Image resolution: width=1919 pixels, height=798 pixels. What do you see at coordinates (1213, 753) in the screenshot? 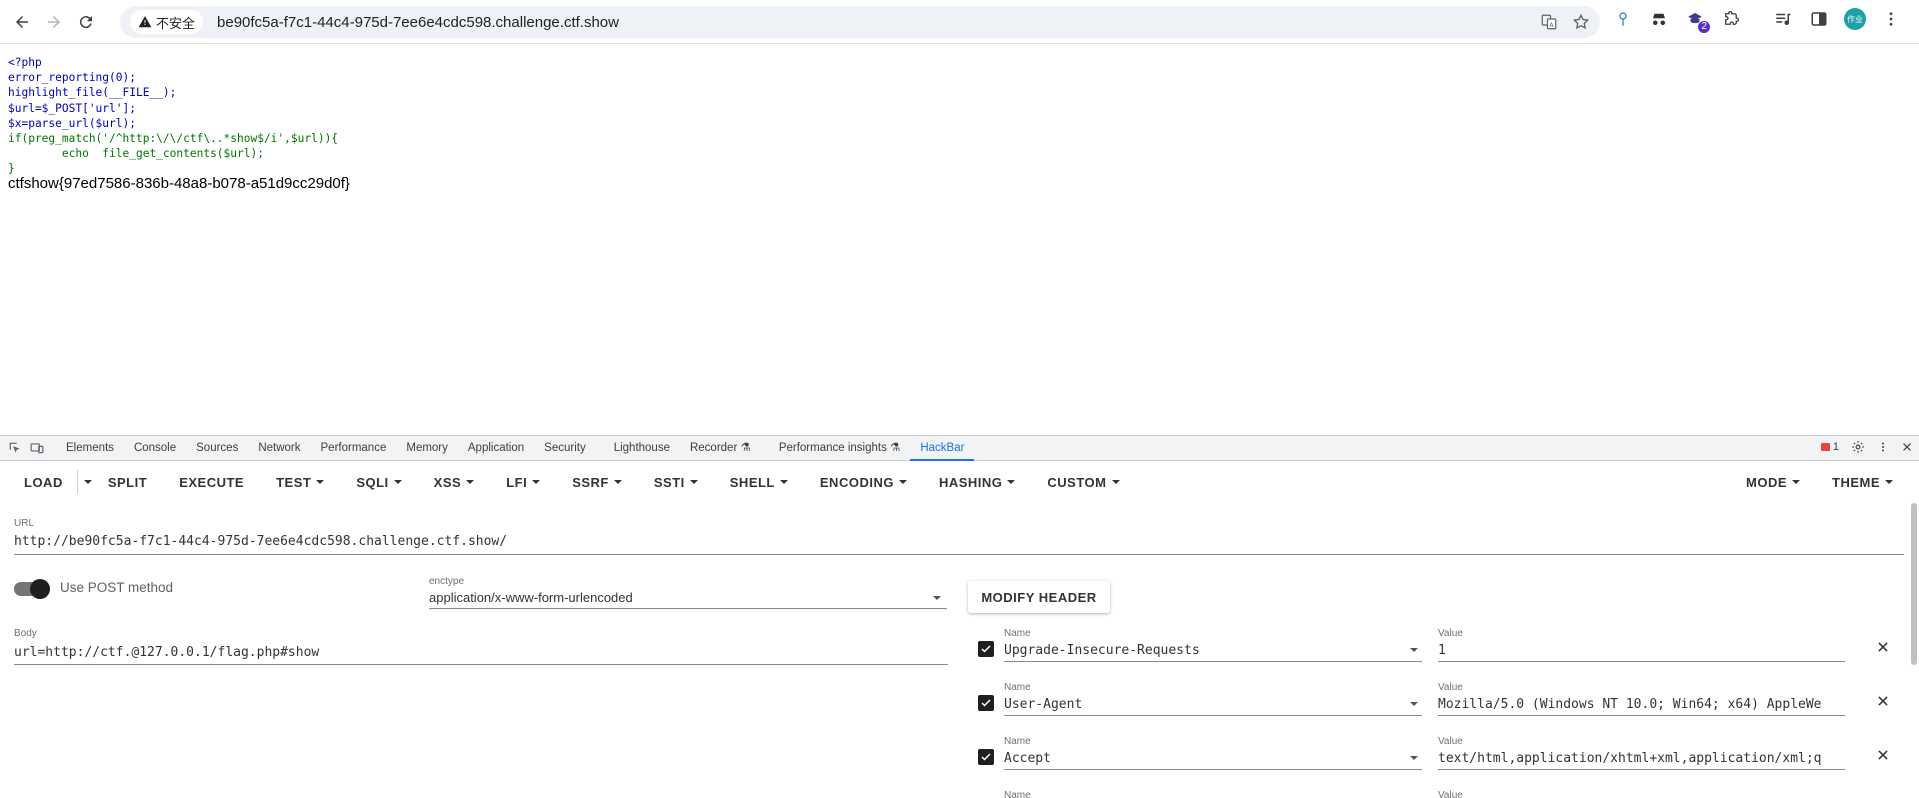
I see `header-name-field: Name Accept` at bounding box center [1213, 753].